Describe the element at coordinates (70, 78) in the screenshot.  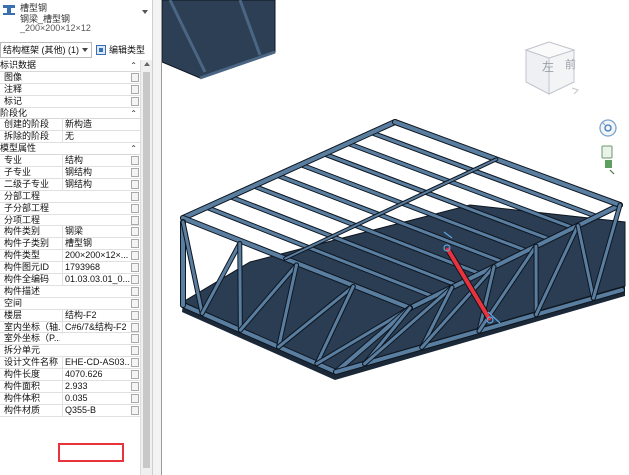
I see `property-row: 图像` at that location.